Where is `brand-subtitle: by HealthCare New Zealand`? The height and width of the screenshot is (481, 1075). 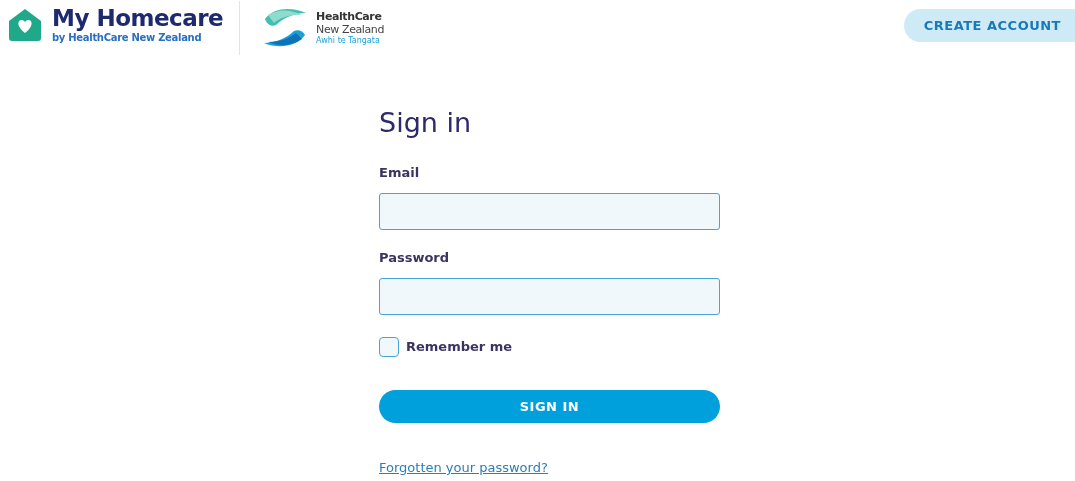
brand-subtitle: by HealthCare New Zealand is located at coordinates (127, 37).